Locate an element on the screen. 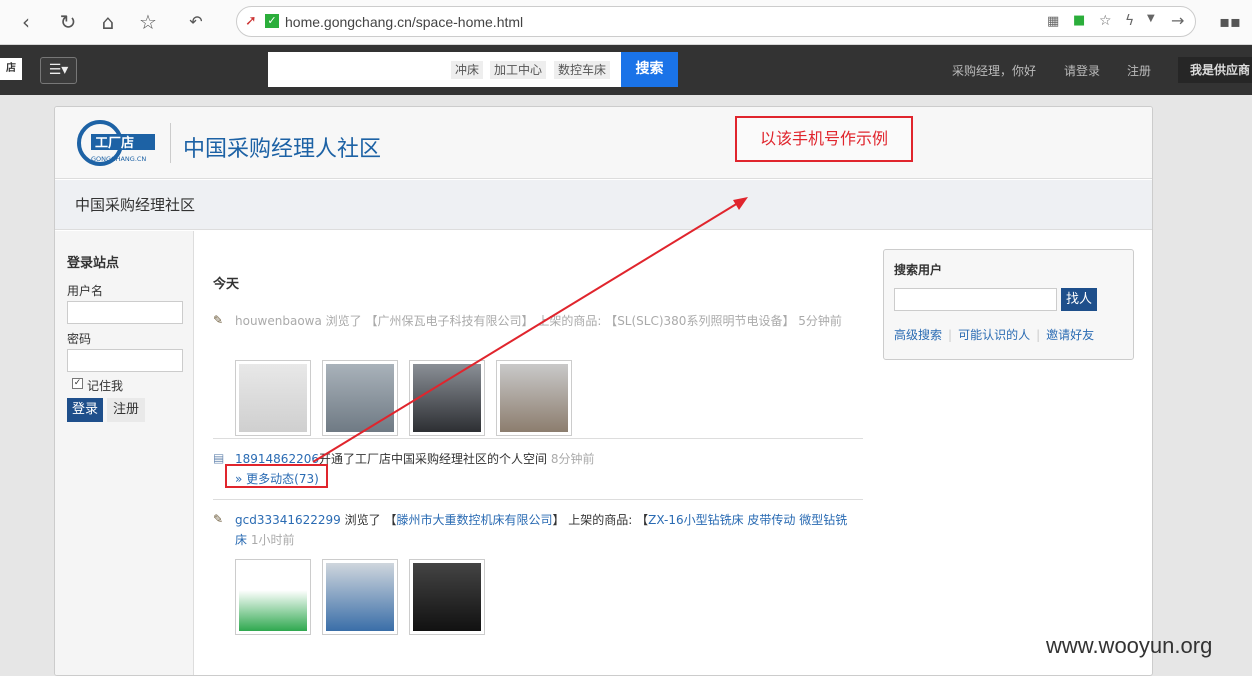 This screenshot has width=1252, height=676. search-input: 冲床 加工中心 数控车床 is located at coordinates (445, 69).